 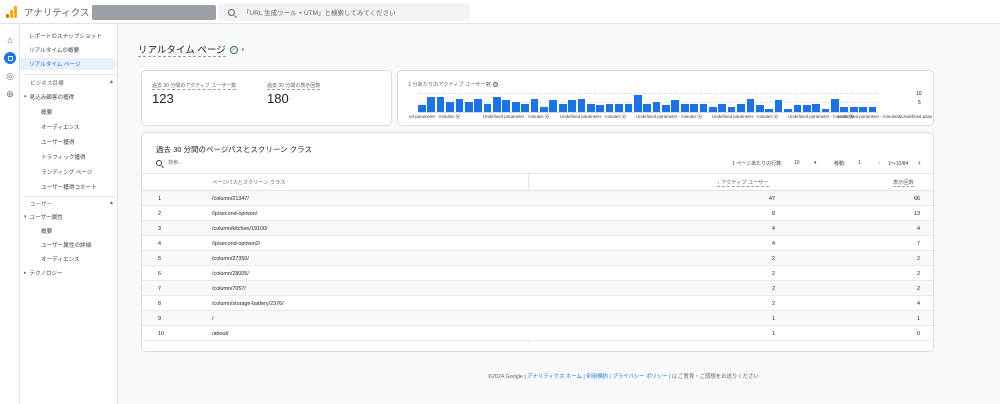 What do you see at coordinates (10, 40) in the screenshot?
I see `home-icon: ⌂` at bounding box center [10, 40].